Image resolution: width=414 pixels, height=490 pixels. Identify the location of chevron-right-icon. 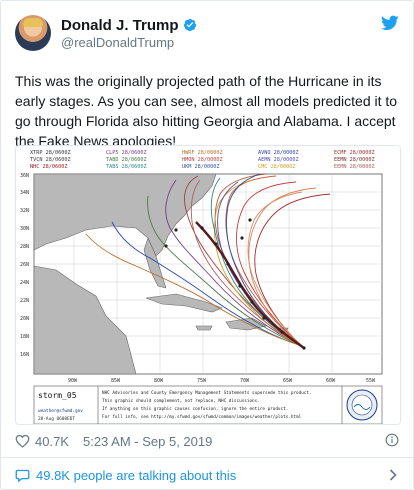
(393, 475).